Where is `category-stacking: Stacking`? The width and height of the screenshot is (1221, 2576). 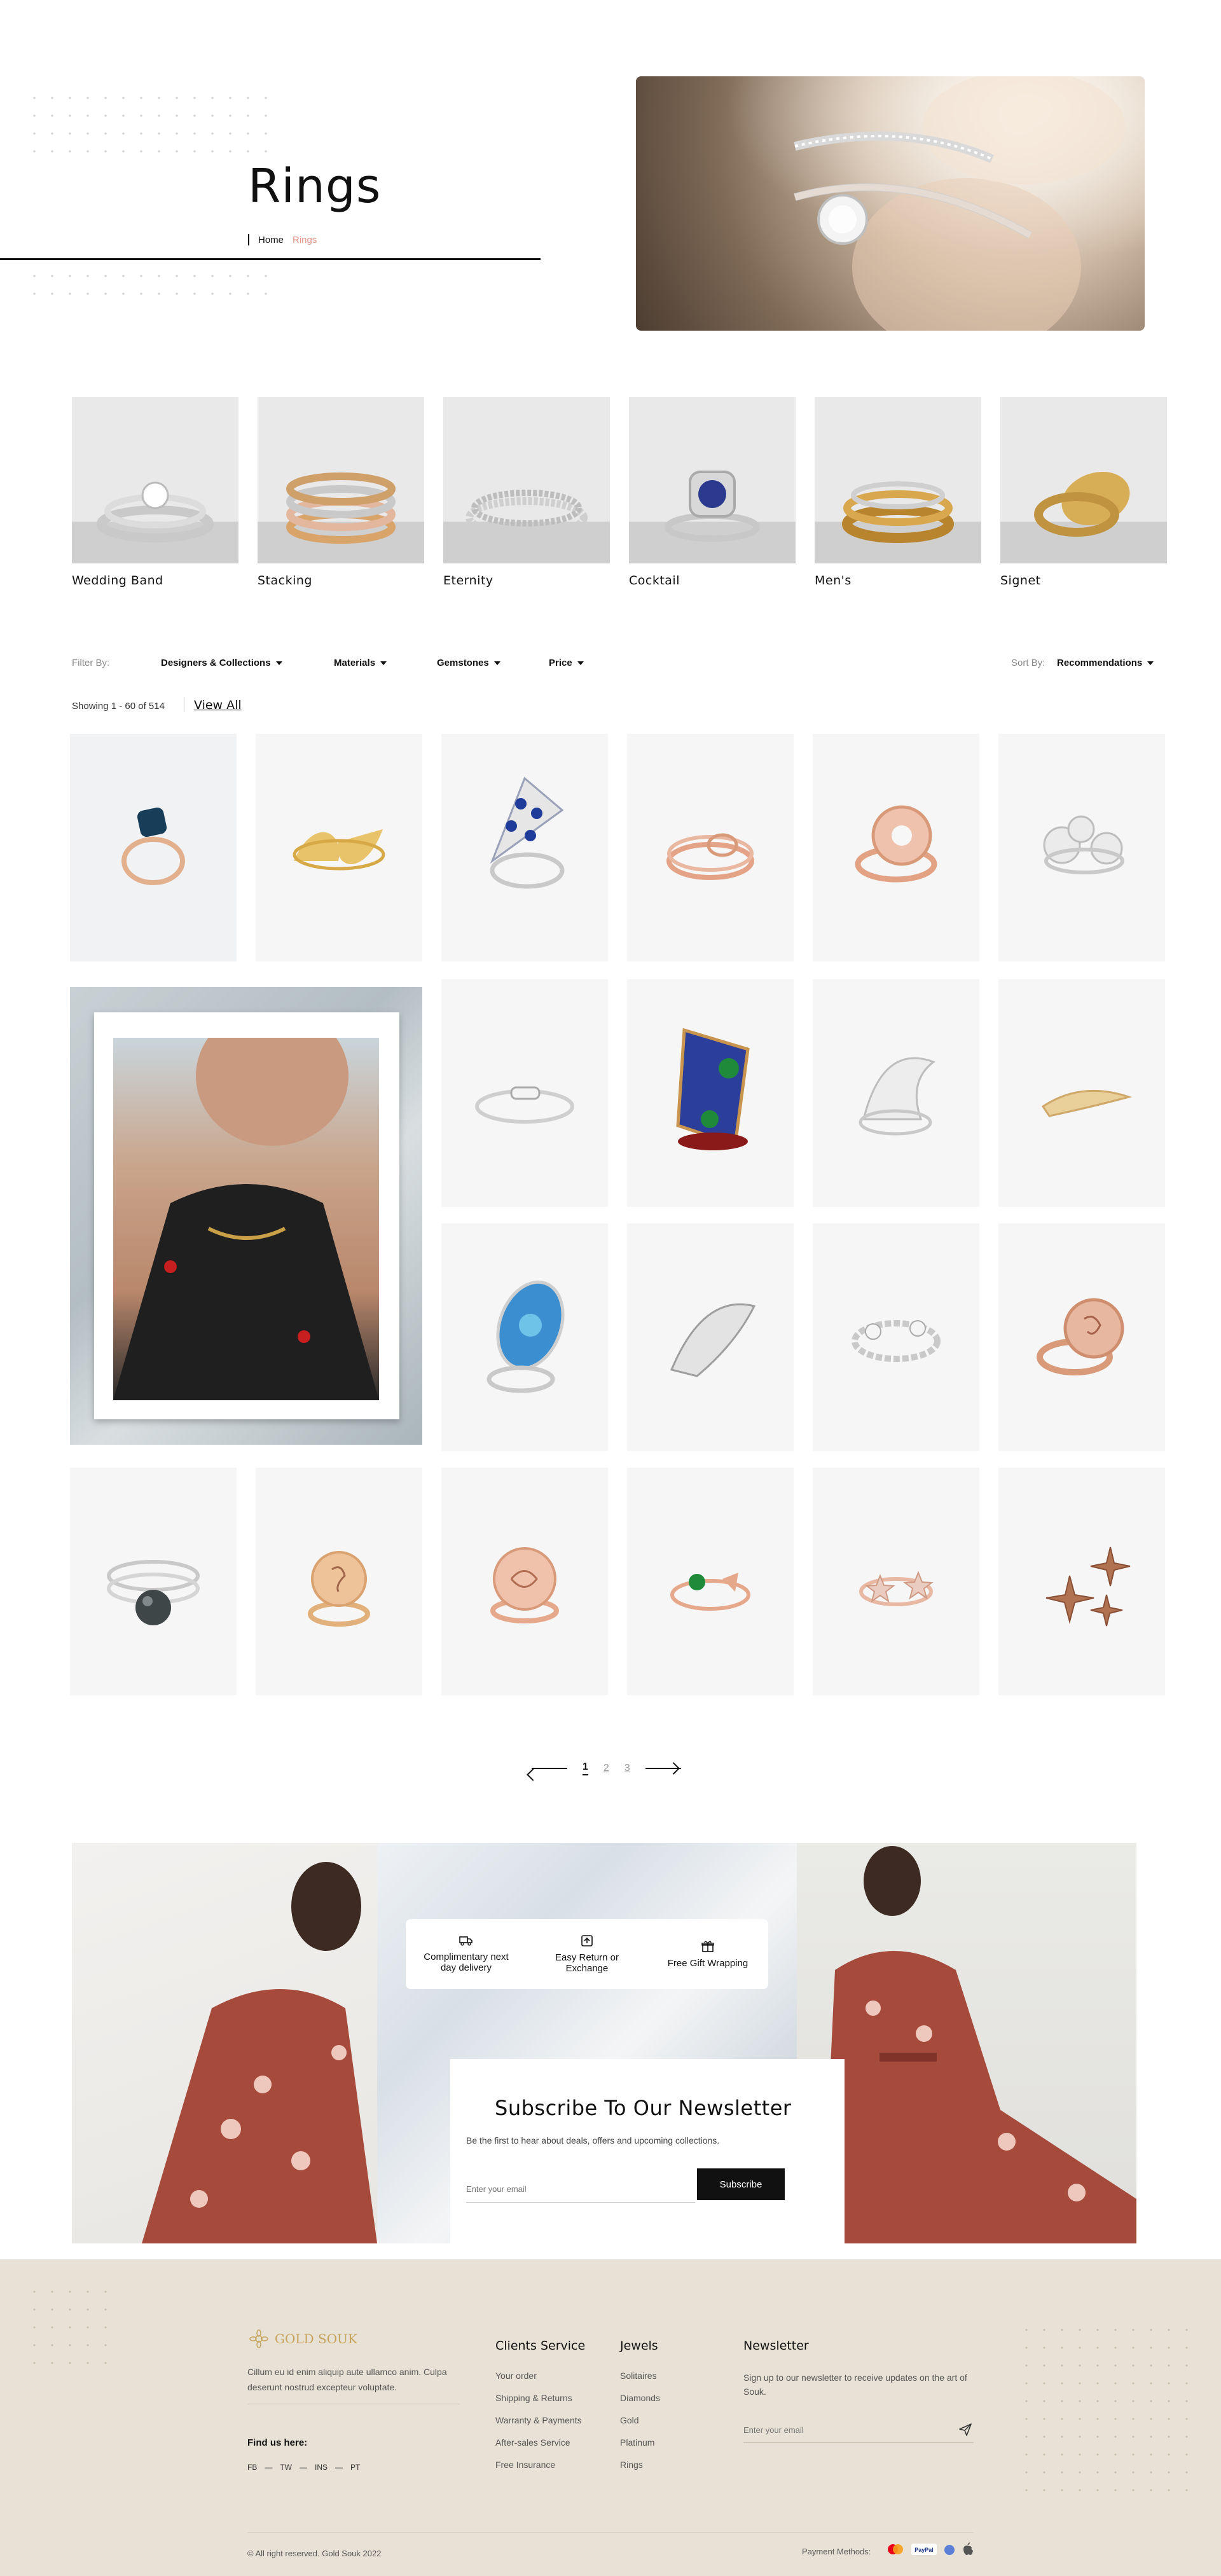
category-stacking: Stacking is located at coordinates (341, 492).